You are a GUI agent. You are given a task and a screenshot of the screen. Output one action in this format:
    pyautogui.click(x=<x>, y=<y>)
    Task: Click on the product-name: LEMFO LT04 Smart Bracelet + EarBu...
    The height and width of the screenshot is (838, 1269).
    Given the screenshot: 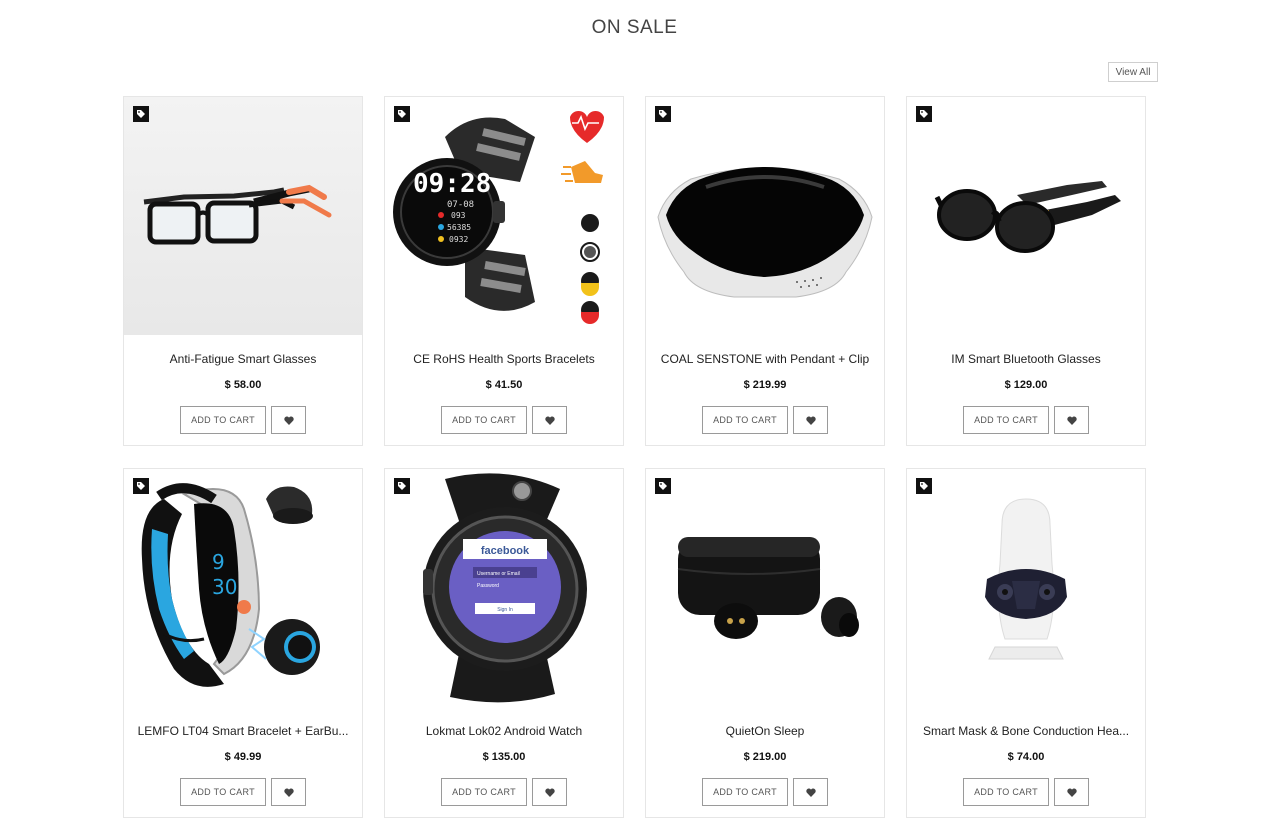 What is the action you would take?
    pyautogui.click(x=243, y=731)
    